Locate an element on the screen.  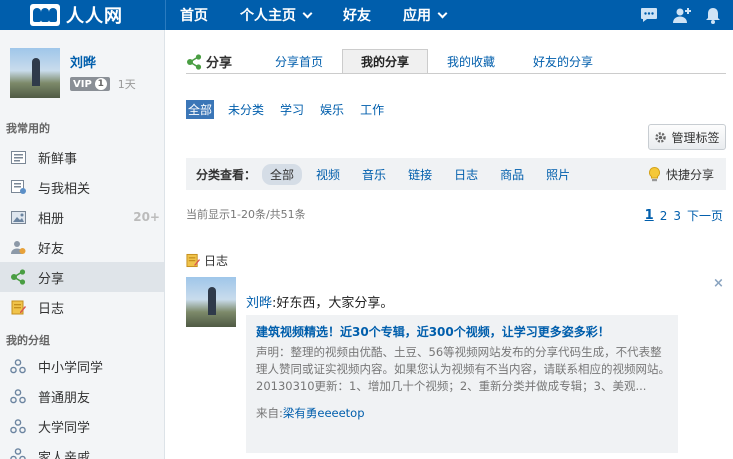
vip-days: 1天 is located at coordinates (126, 84).